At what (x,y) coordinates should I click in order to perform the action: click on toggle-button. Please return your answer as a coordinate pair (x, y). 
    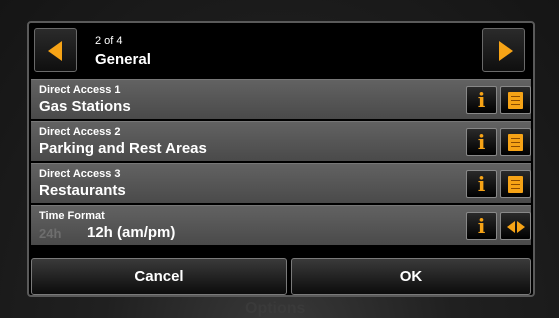
    Looking at the image, I should click on (515, 226).